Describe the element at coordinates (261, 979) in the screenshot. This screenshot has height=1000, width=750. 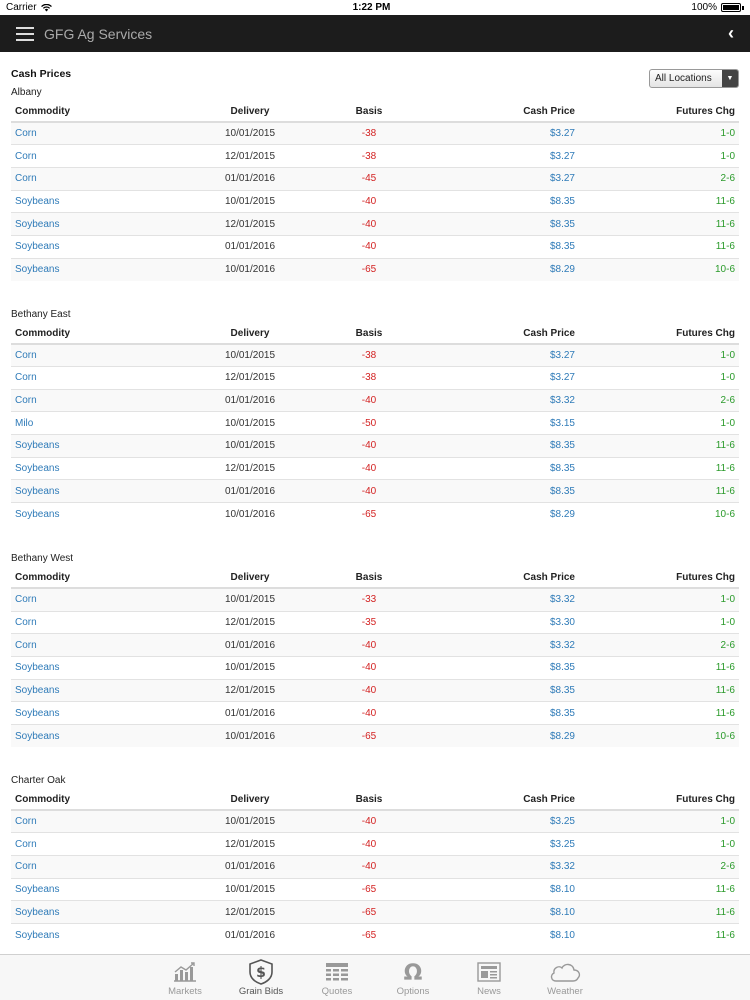
I see `tab-grain-bids: $ Grain Bids` at that location.